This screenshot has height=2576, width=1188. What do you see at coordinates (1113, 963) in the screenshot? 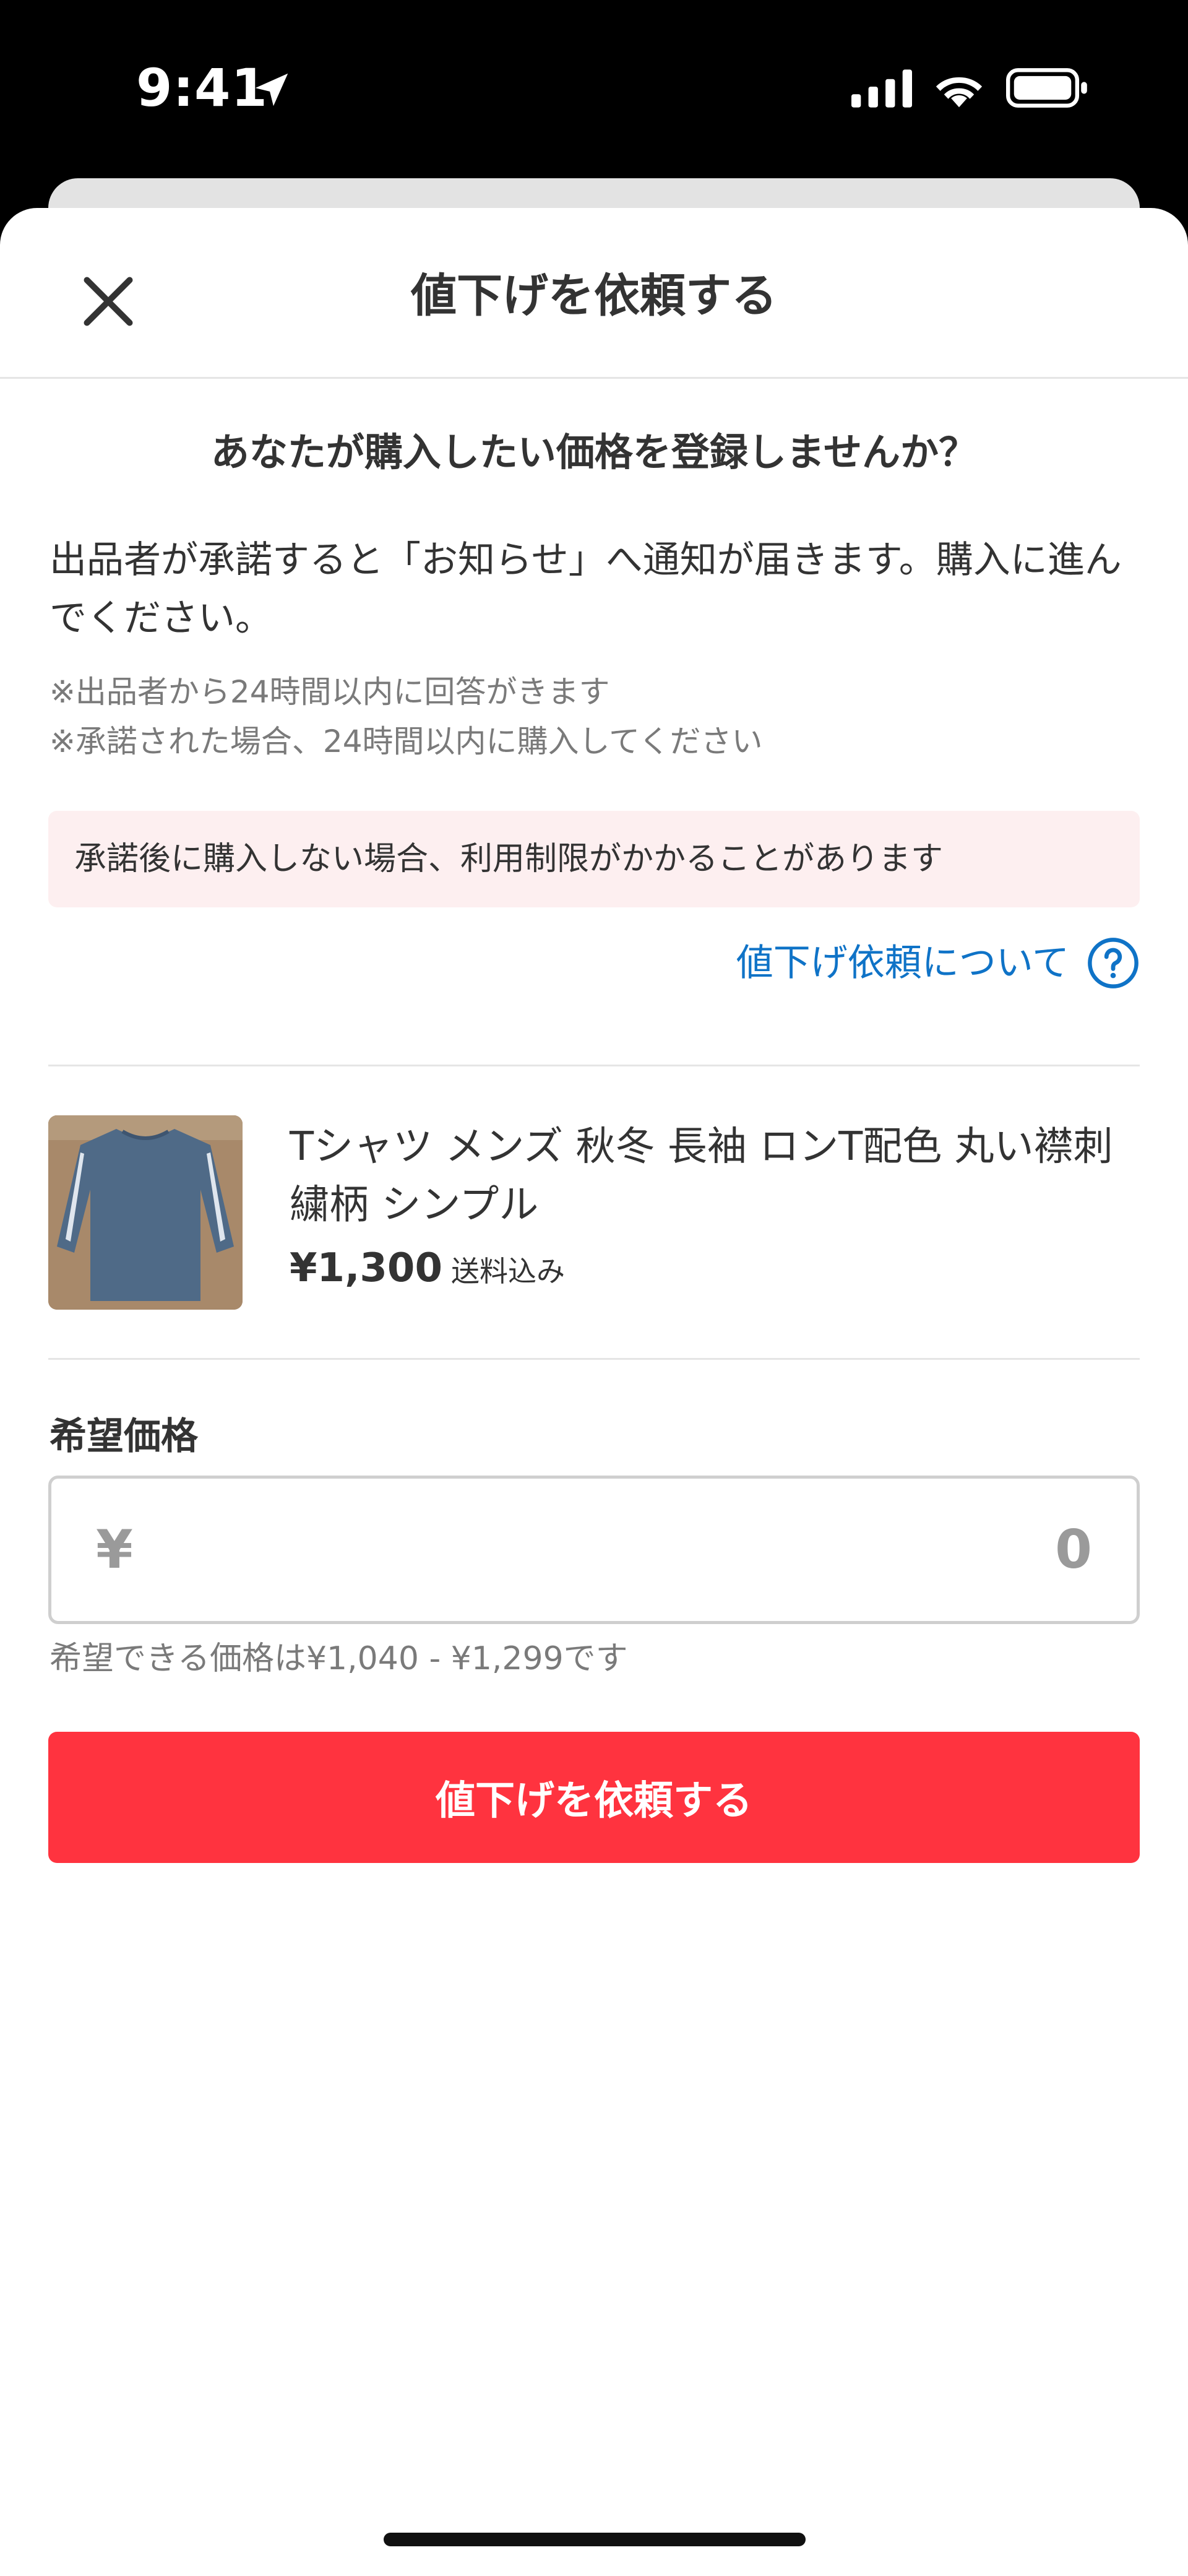
I see `question-circle-icon` at bounding box center [1113, 963].